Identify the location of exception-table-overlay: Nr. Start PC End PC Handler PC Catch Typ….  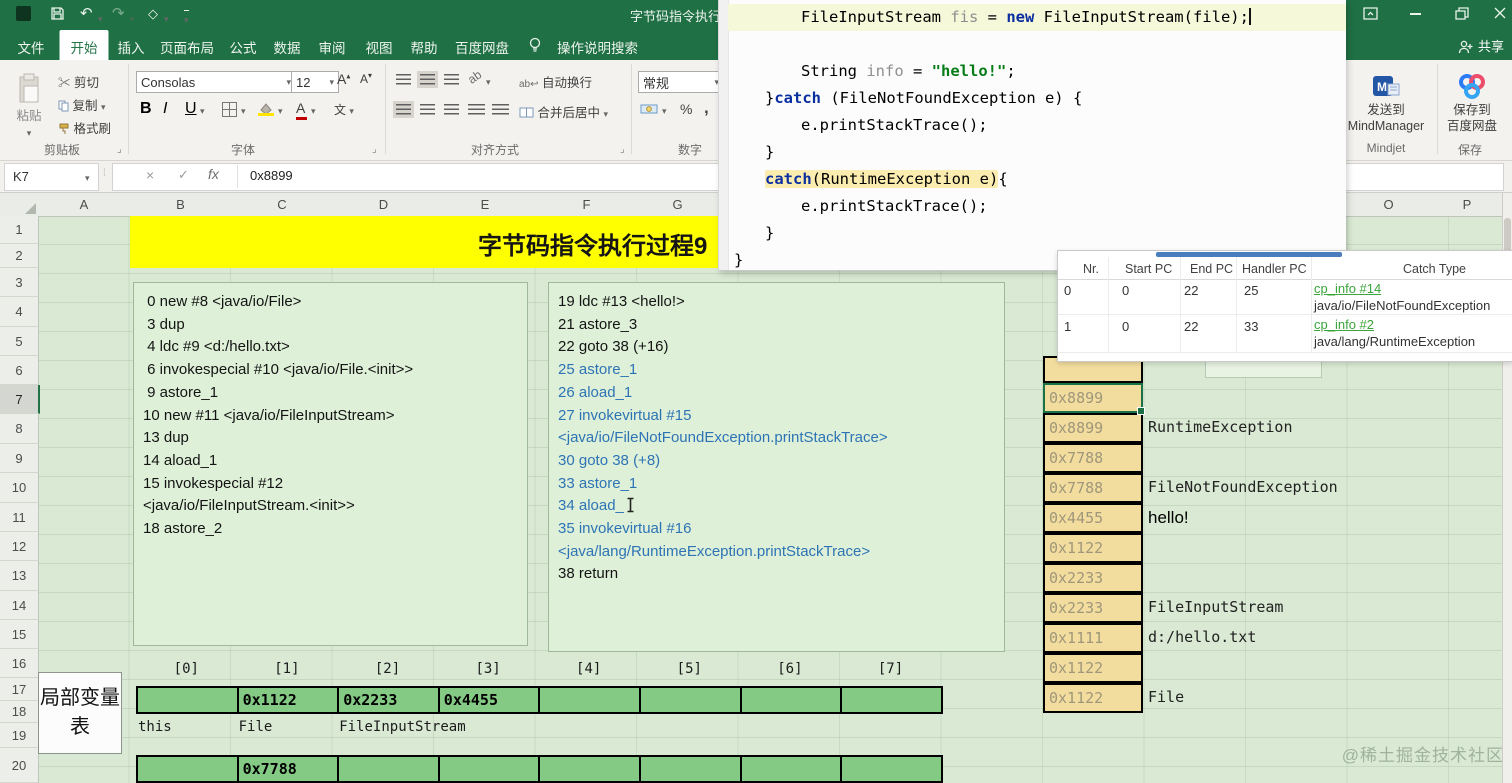
(1284, 306).